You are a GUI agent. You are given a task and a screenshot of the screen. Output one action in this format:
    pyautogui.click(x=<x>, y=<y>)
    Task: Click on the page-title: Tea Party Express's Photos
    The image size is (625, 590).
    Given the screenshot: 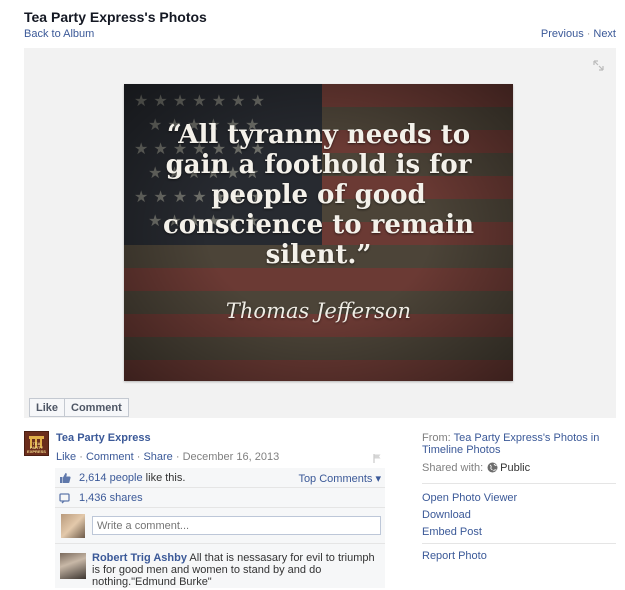 What is the action you would take?
    pyautogui.click(x=115, y=17)
    